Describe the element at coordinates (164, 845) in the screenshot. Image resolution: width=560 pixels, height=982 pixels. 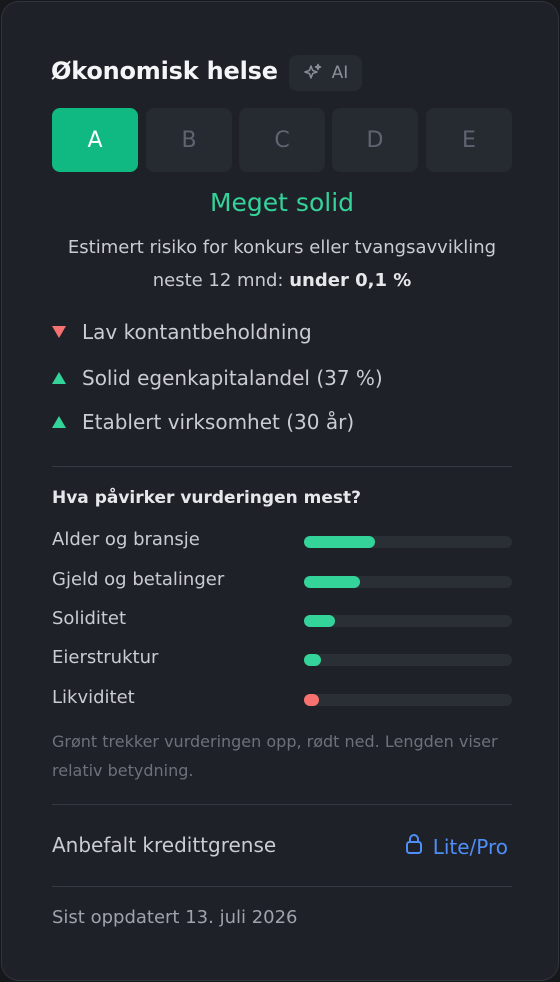
I see `credit-limit-label: Anbefalt kredittgrense` at that location.